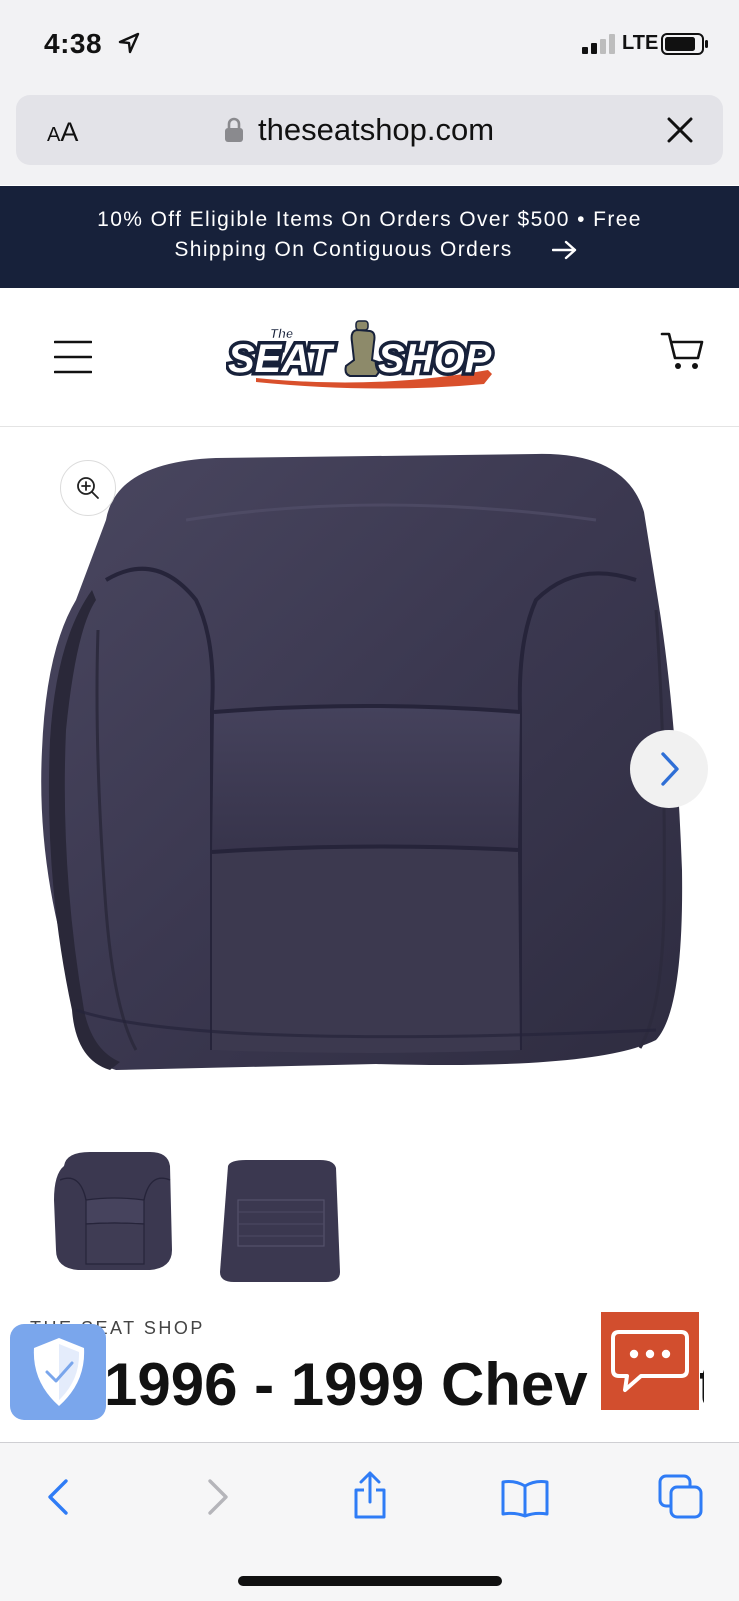 This screenshot has height=1601, width=739. What do you see at coordinates (343, 249) in the screenshot?
I see `announcement-line2-text: Shipping On Contiguous Orders` at bounding box center [343, 249].